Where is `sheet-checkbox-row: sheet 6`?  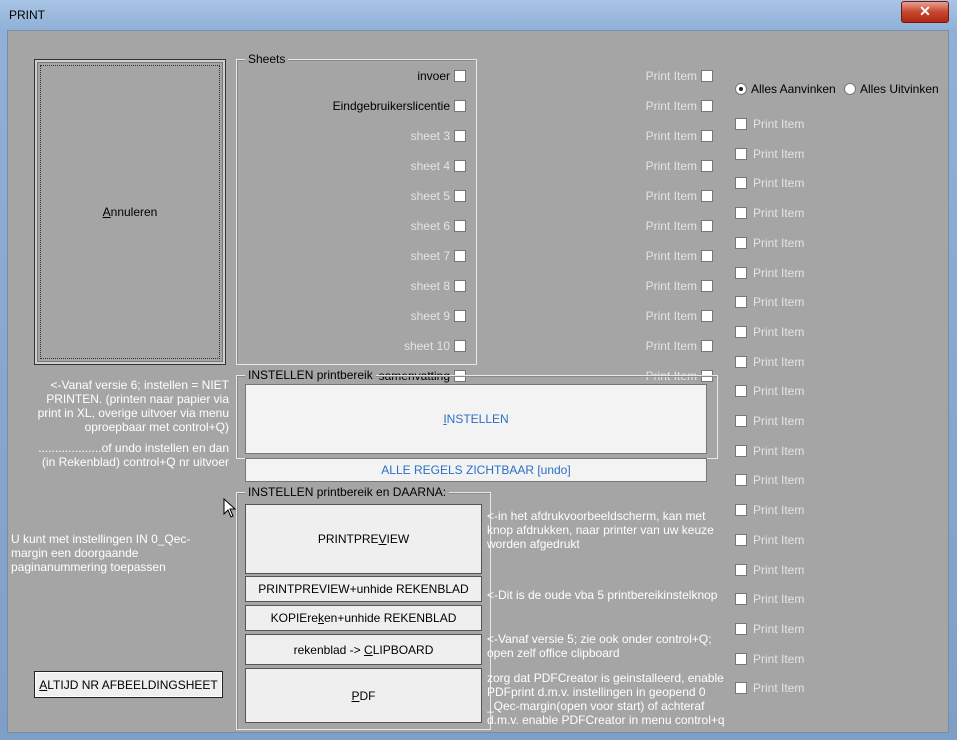
sheet-checkbox-row: sheet 6 is located at coordinates (351, 226).